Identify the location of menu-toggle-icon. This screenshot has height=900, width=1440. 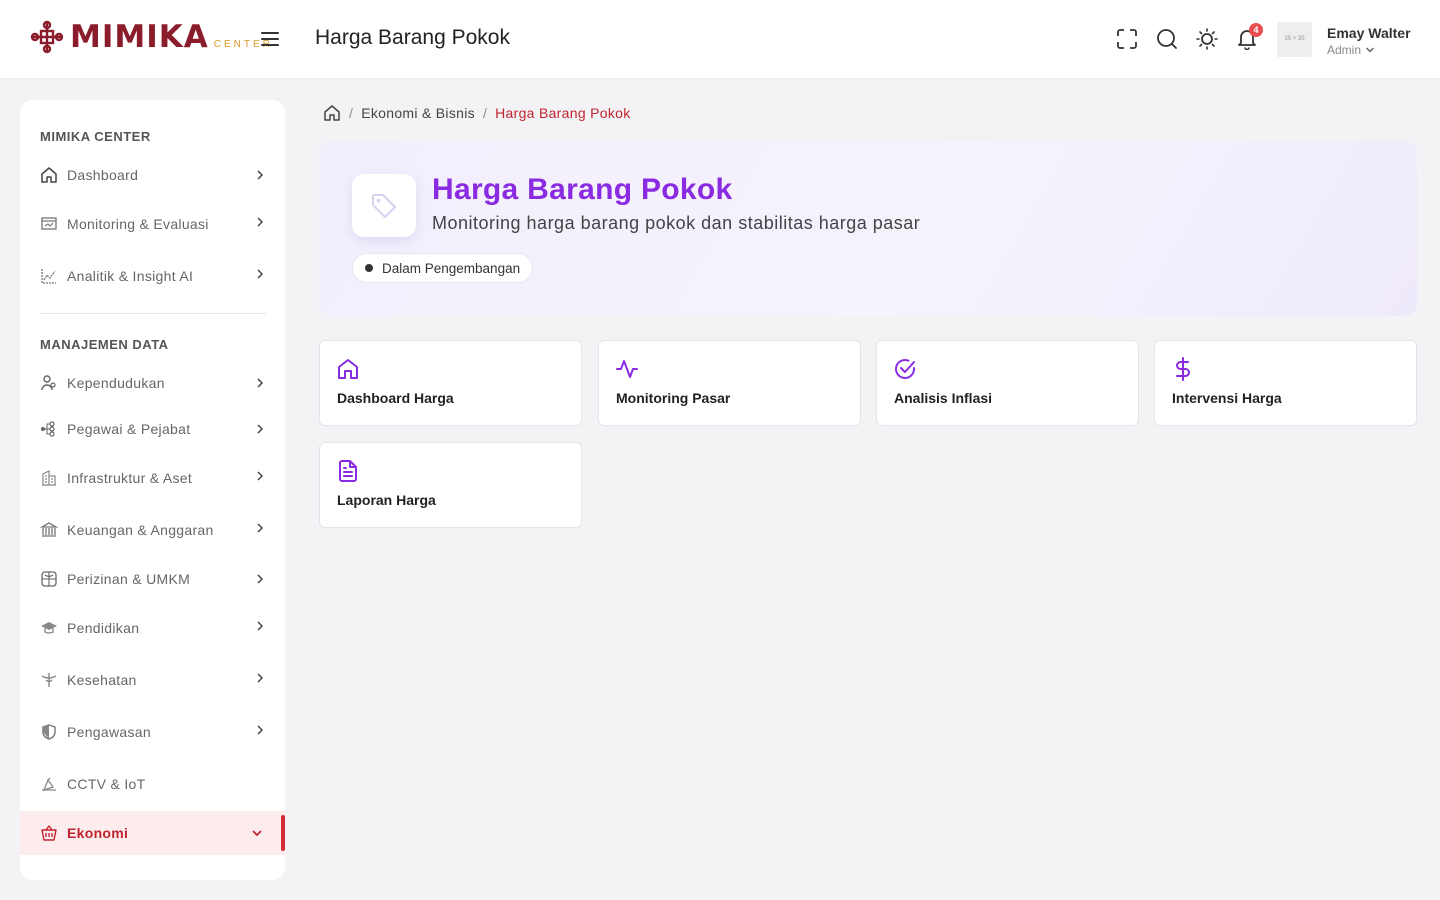
(270, 39).